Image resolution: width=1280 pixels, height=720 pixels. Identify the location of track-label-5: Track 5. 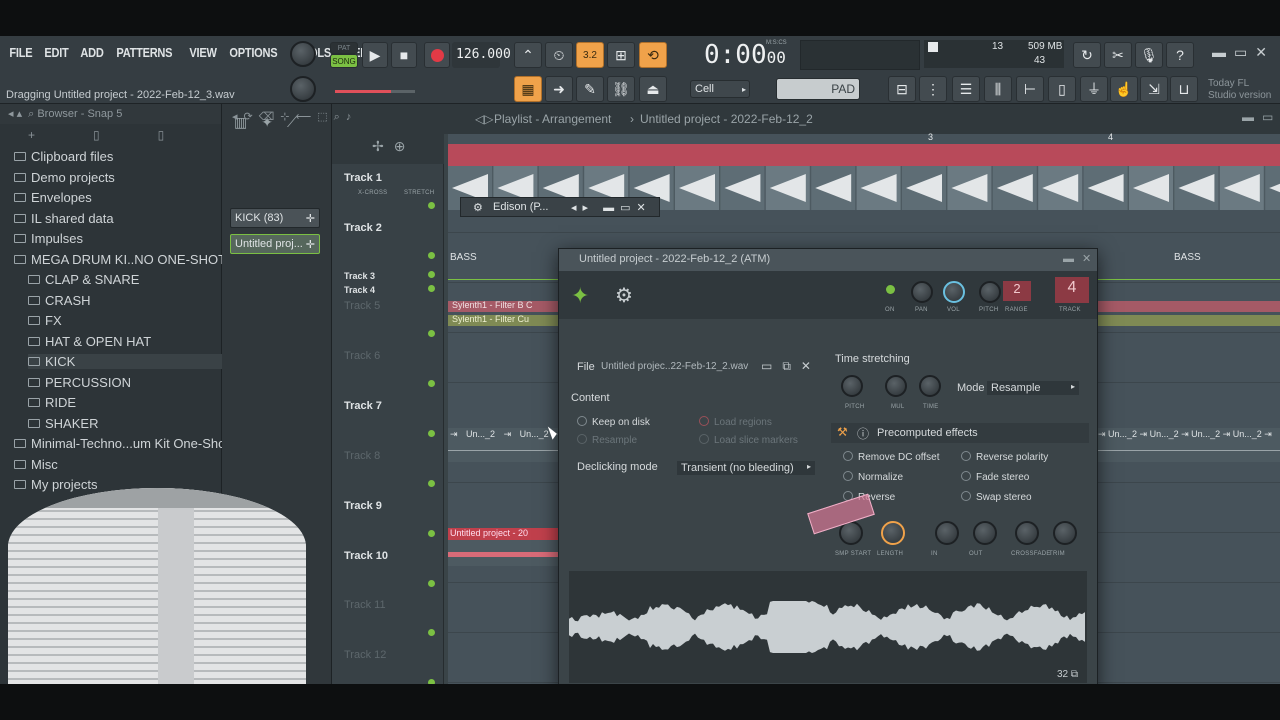
(362, 306).